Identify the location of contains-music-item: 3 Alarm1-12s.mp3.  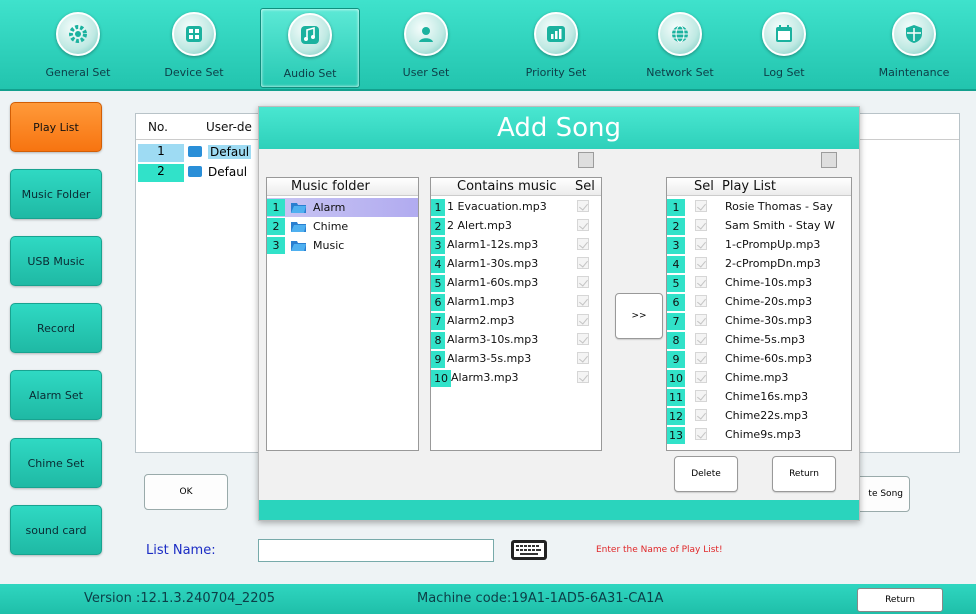
(516, 245).